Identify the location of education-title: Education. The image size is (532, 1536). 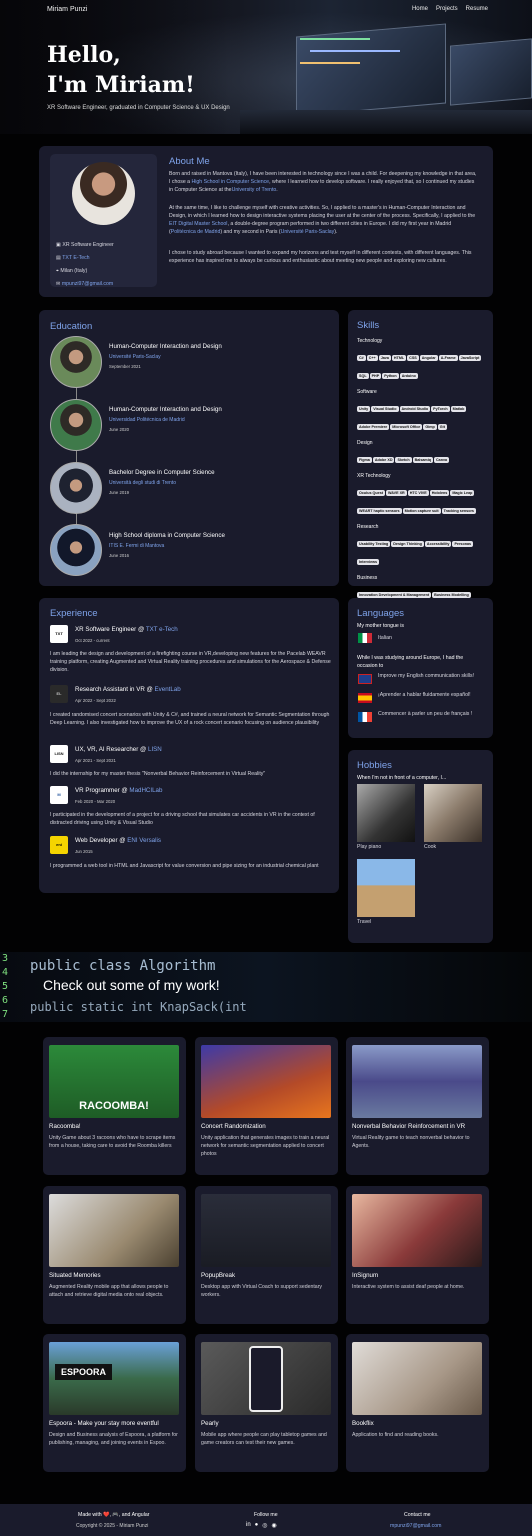
(71, 326).